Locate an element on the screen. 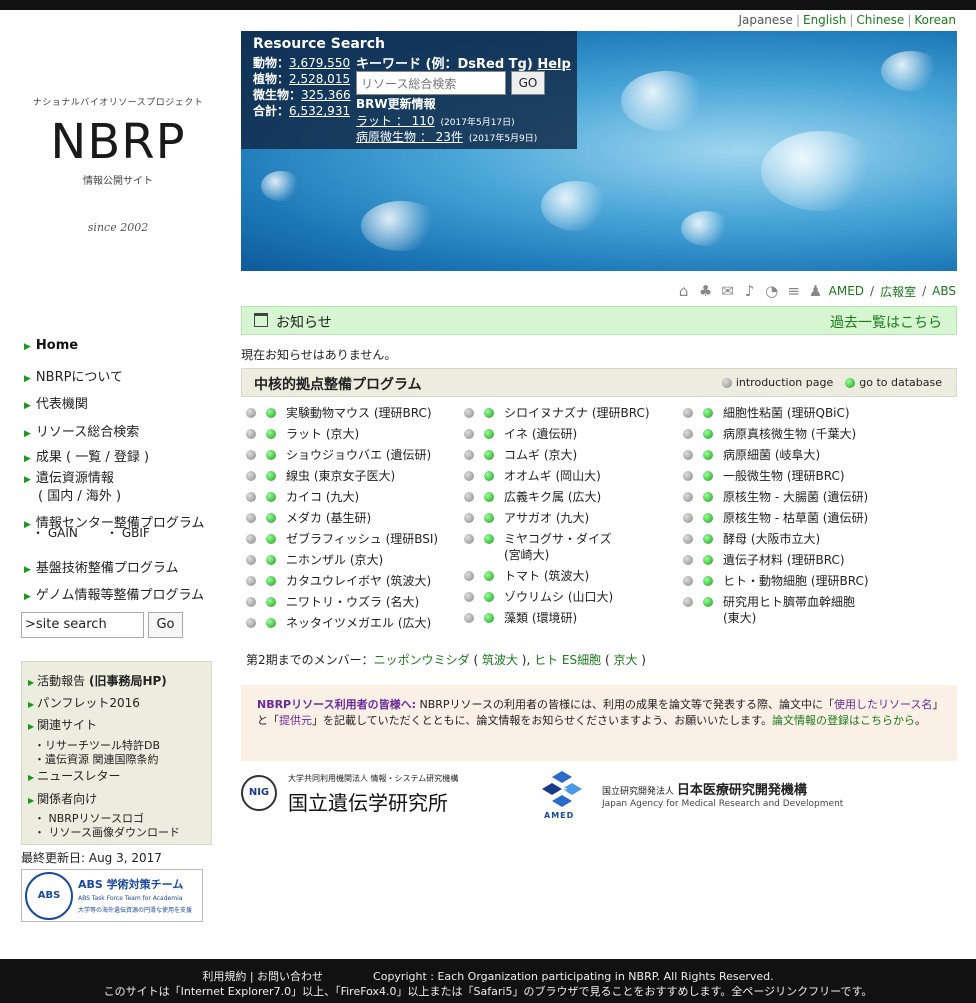  nav-results: ▶ 成果 ( 一覧 / 登録 ) is located at coordinates (86, 455).